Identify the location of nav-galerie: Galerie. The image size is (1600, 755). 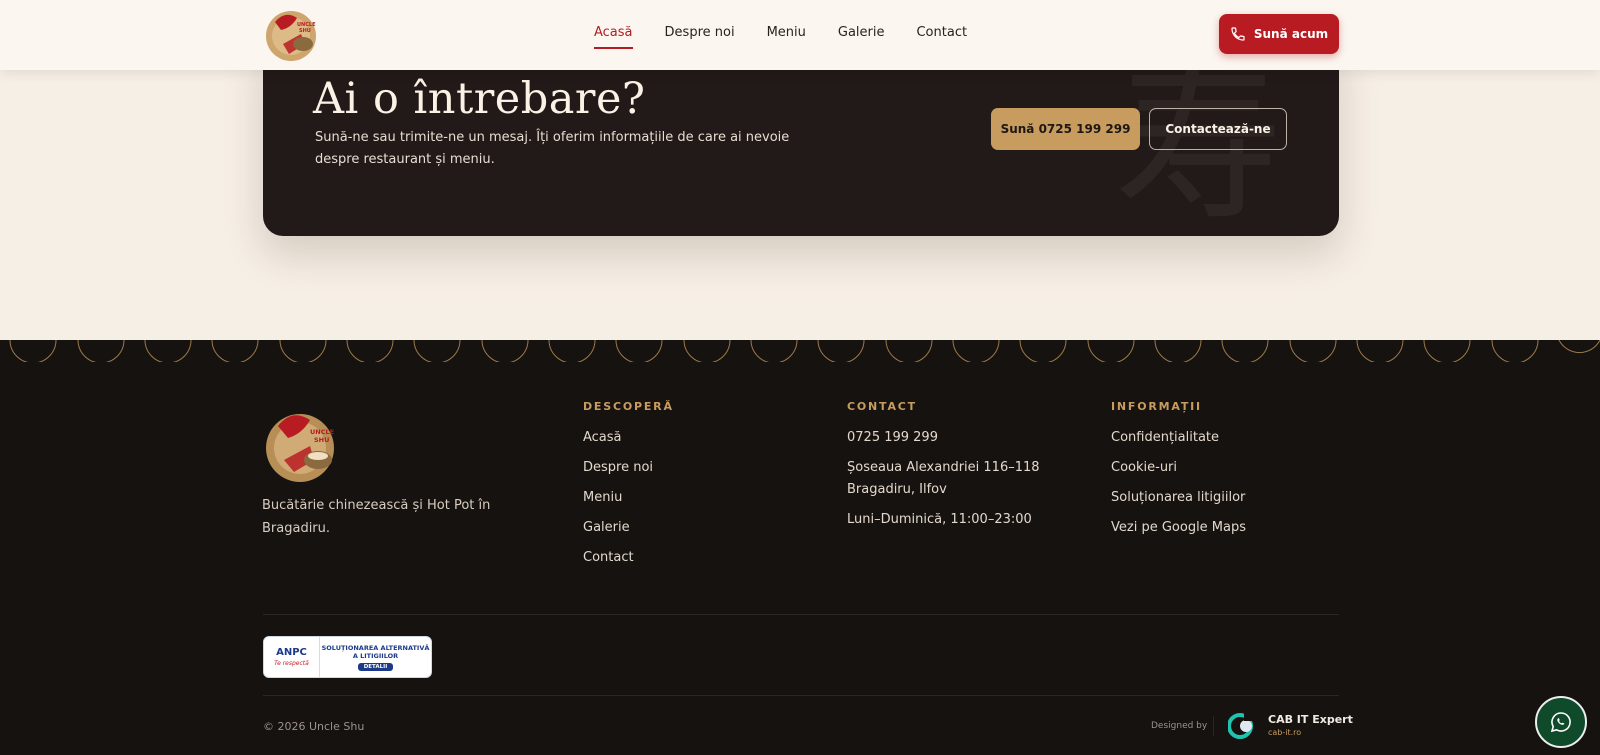
(861, 32).